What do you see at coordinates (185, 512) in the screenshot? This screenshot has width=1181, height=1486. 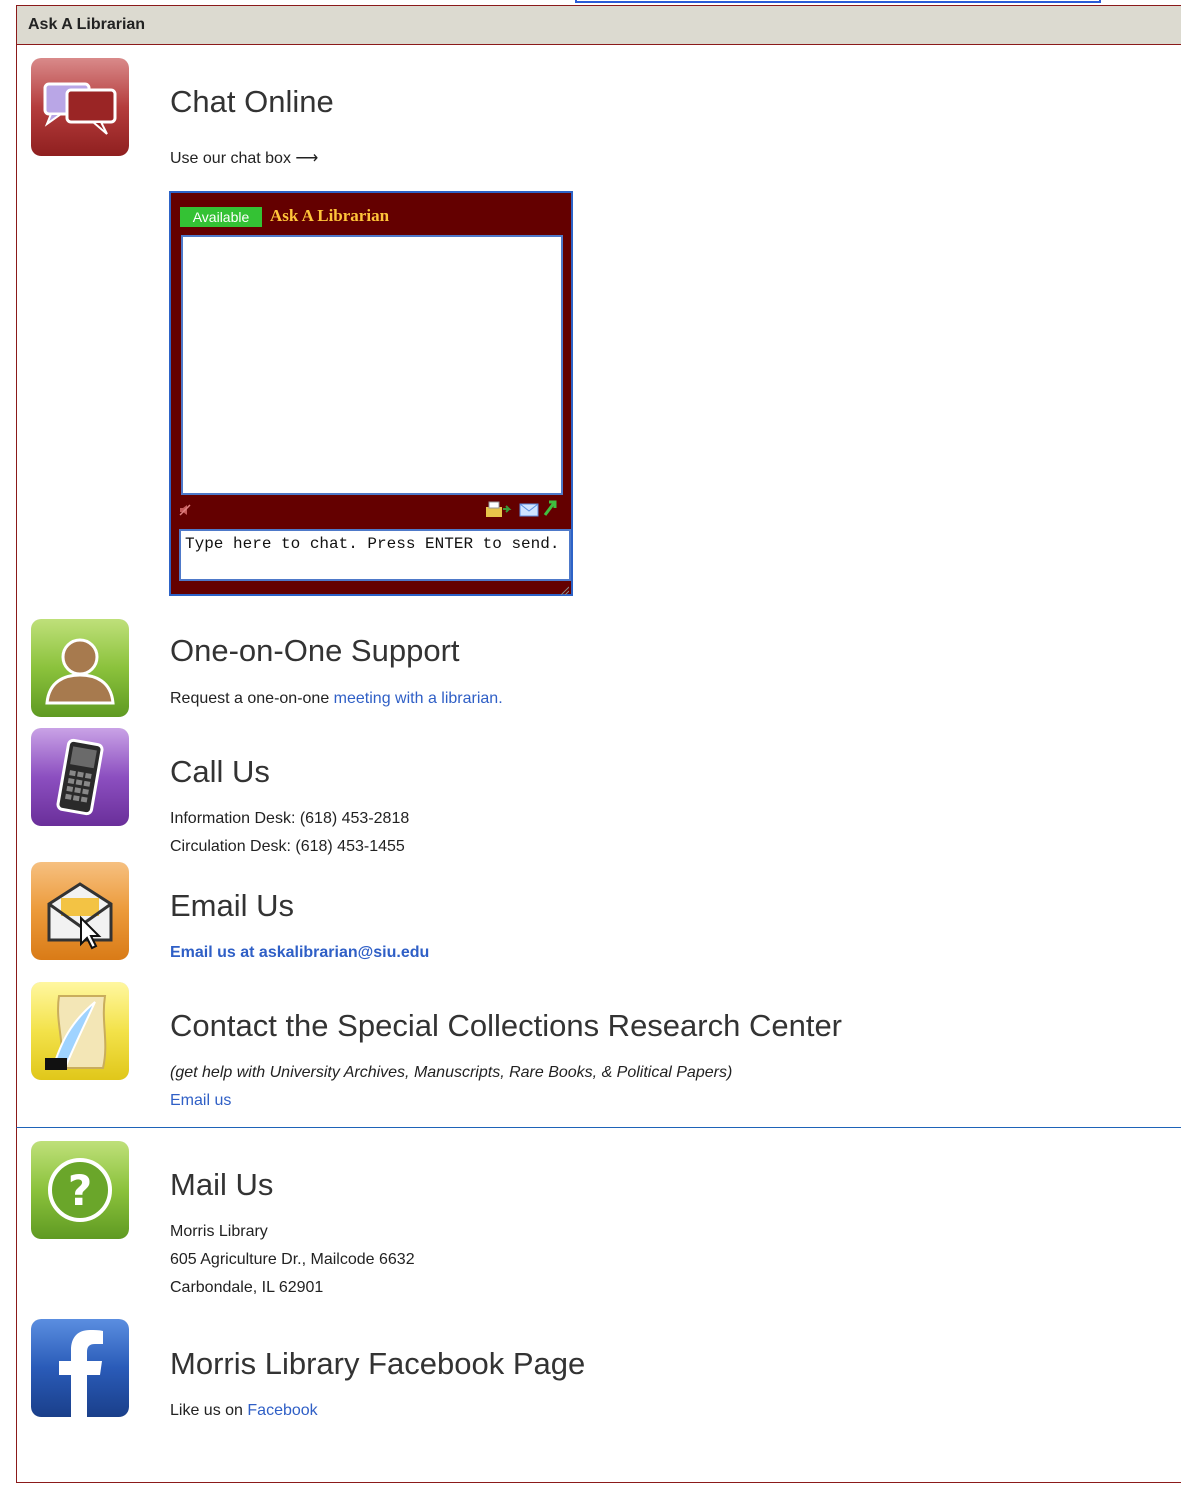 I see `speaker-mute-icon` at bounding box center [185, 512].